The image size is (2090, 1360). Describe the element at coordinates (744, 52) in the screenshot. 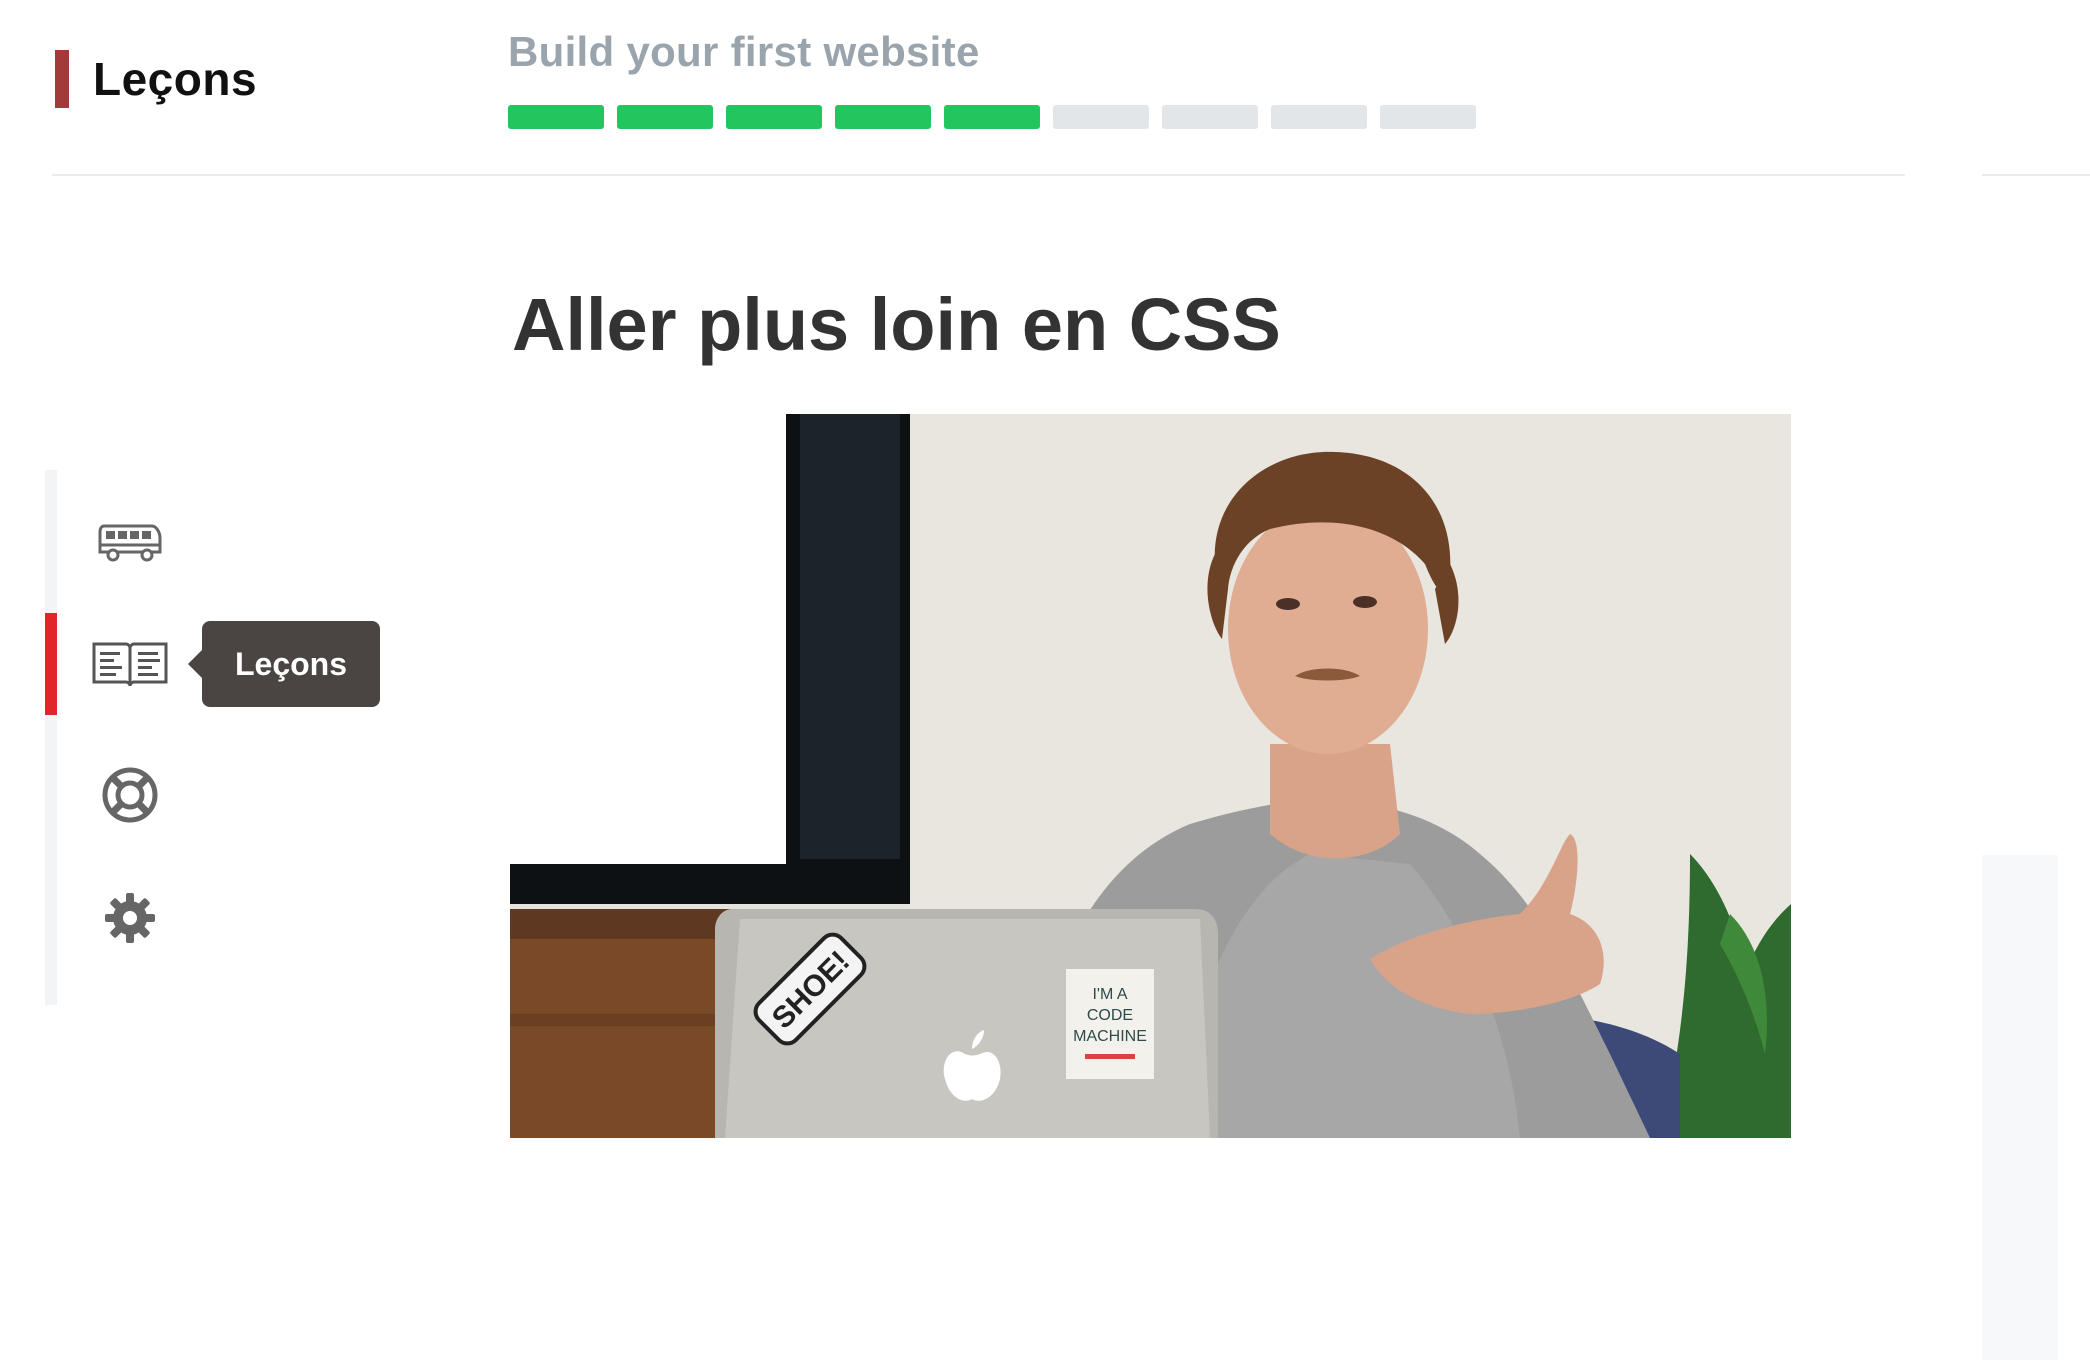

I see `course-title: Build your first website` at that location.